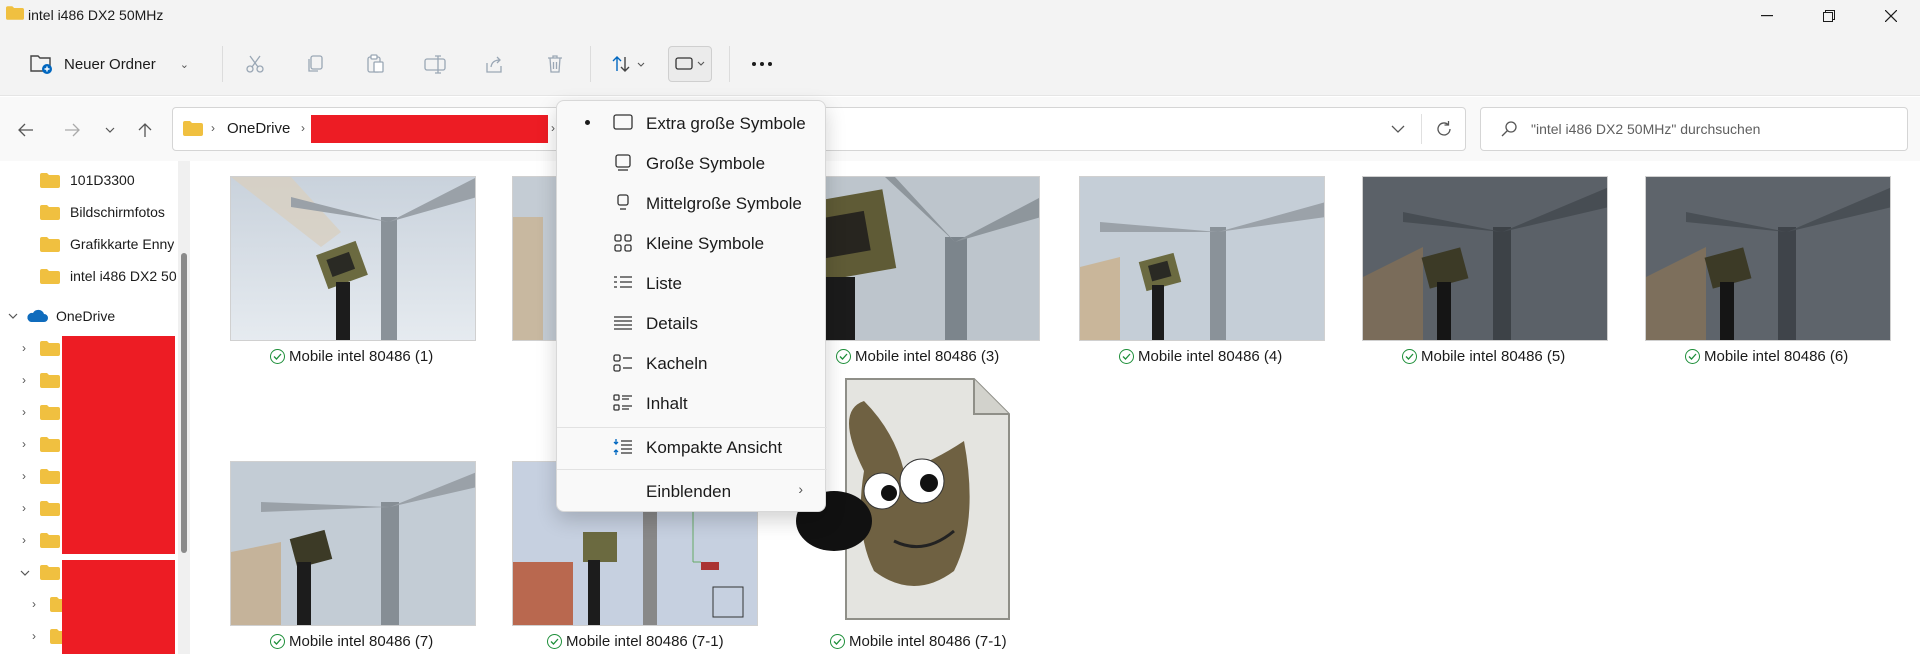 Image resolution: width=1920 pixels, height=654 pixels. I want to click on sort-button, so click(629, 64).